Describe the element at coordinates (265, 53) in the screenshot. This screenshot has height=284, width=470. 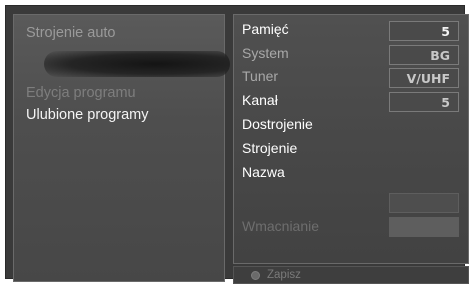
I see `system-label: System` at that location.